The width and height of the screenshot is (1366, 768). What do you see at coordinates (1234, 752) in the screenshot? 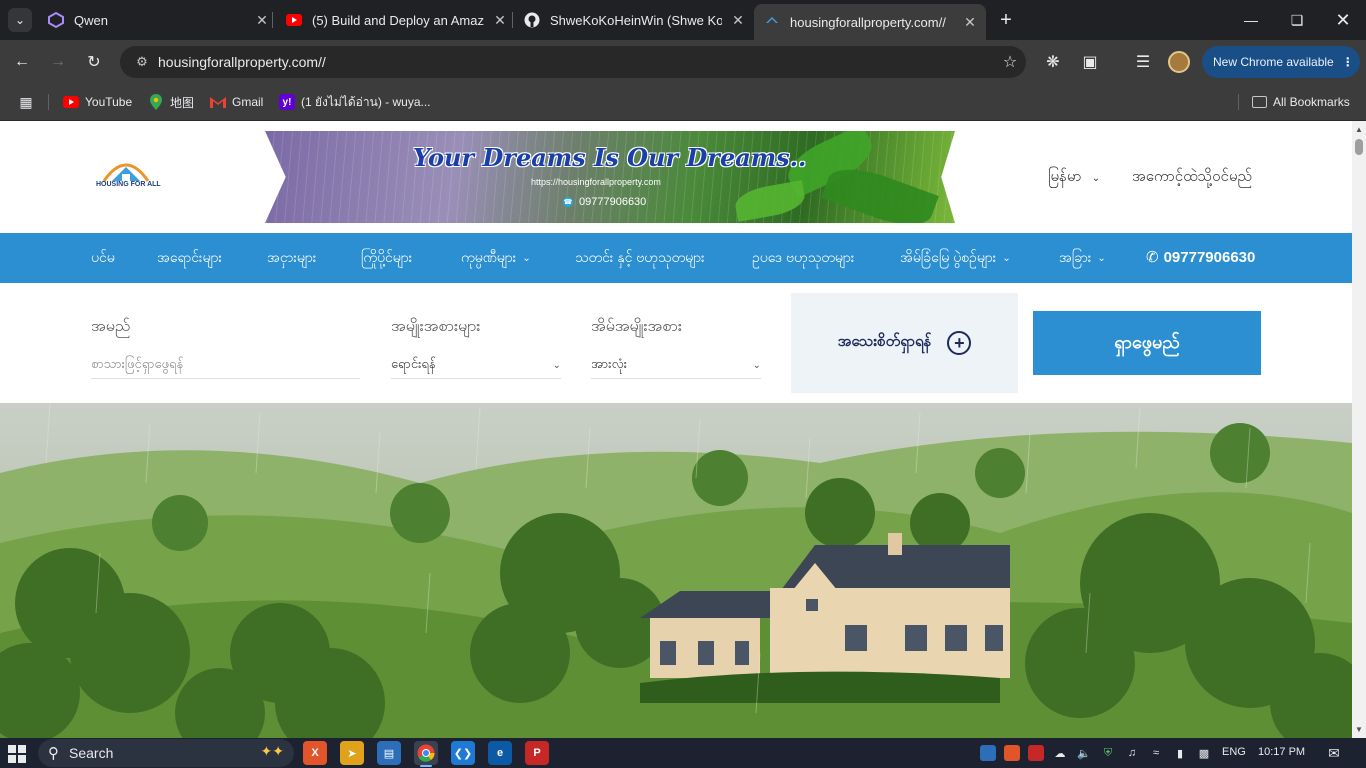
I see `input-language: ENG` at bounding box center [1234, 752].